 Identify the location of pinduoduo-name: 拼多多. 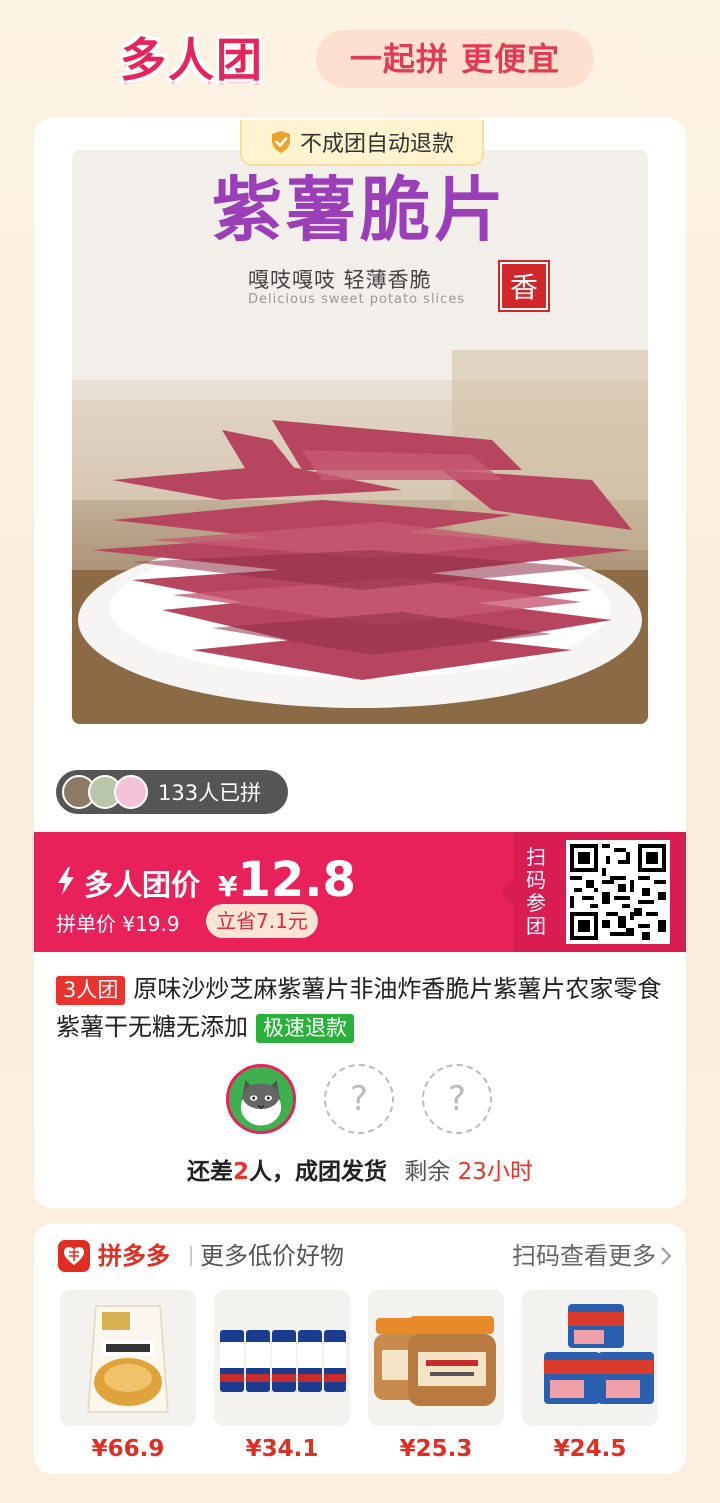
(134, 1256).